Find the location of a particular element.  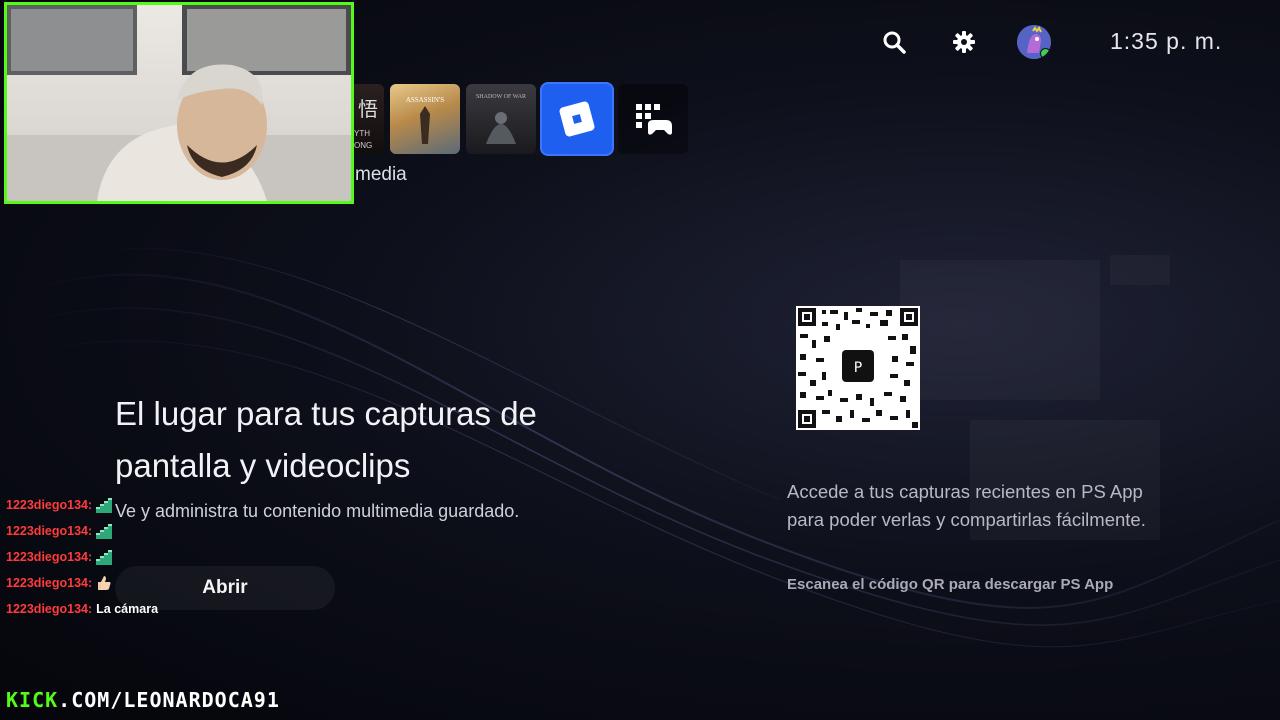

shadow-of-war-tile: SHADOW OF WAR is located at coordinates (501, 119).